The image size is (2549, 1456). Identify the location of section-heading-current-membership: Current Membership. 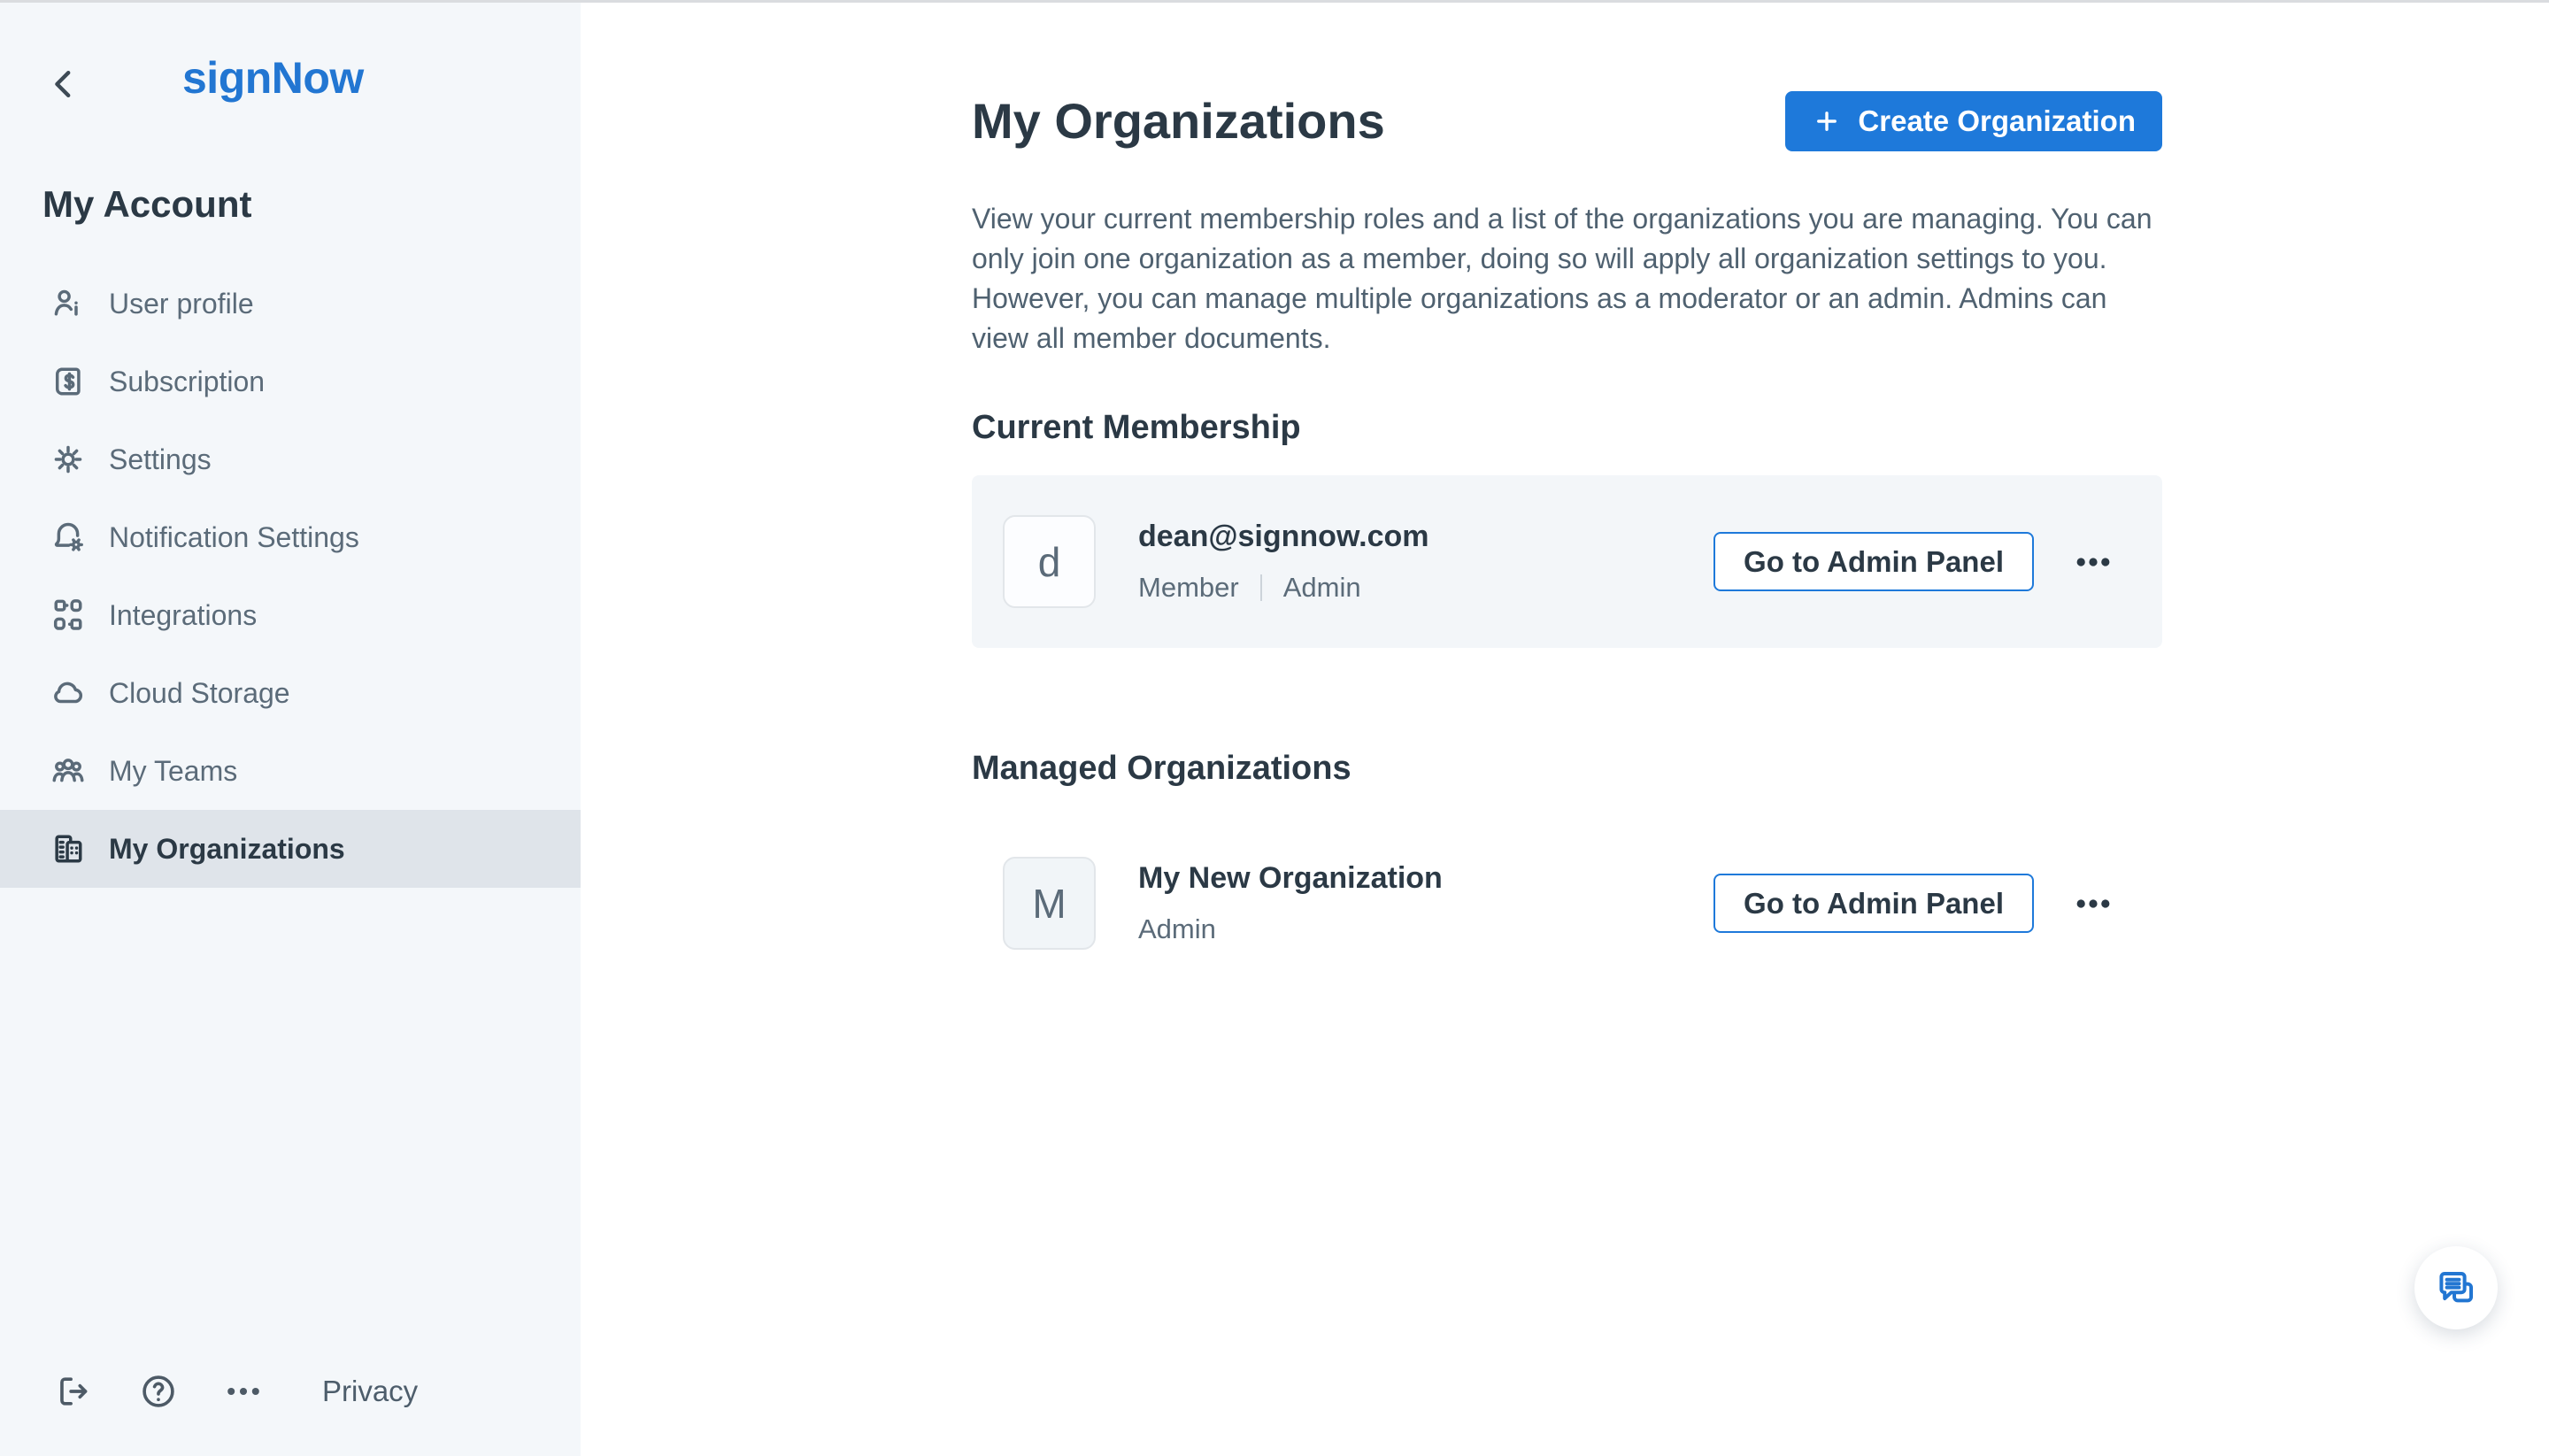
(1137, 427).